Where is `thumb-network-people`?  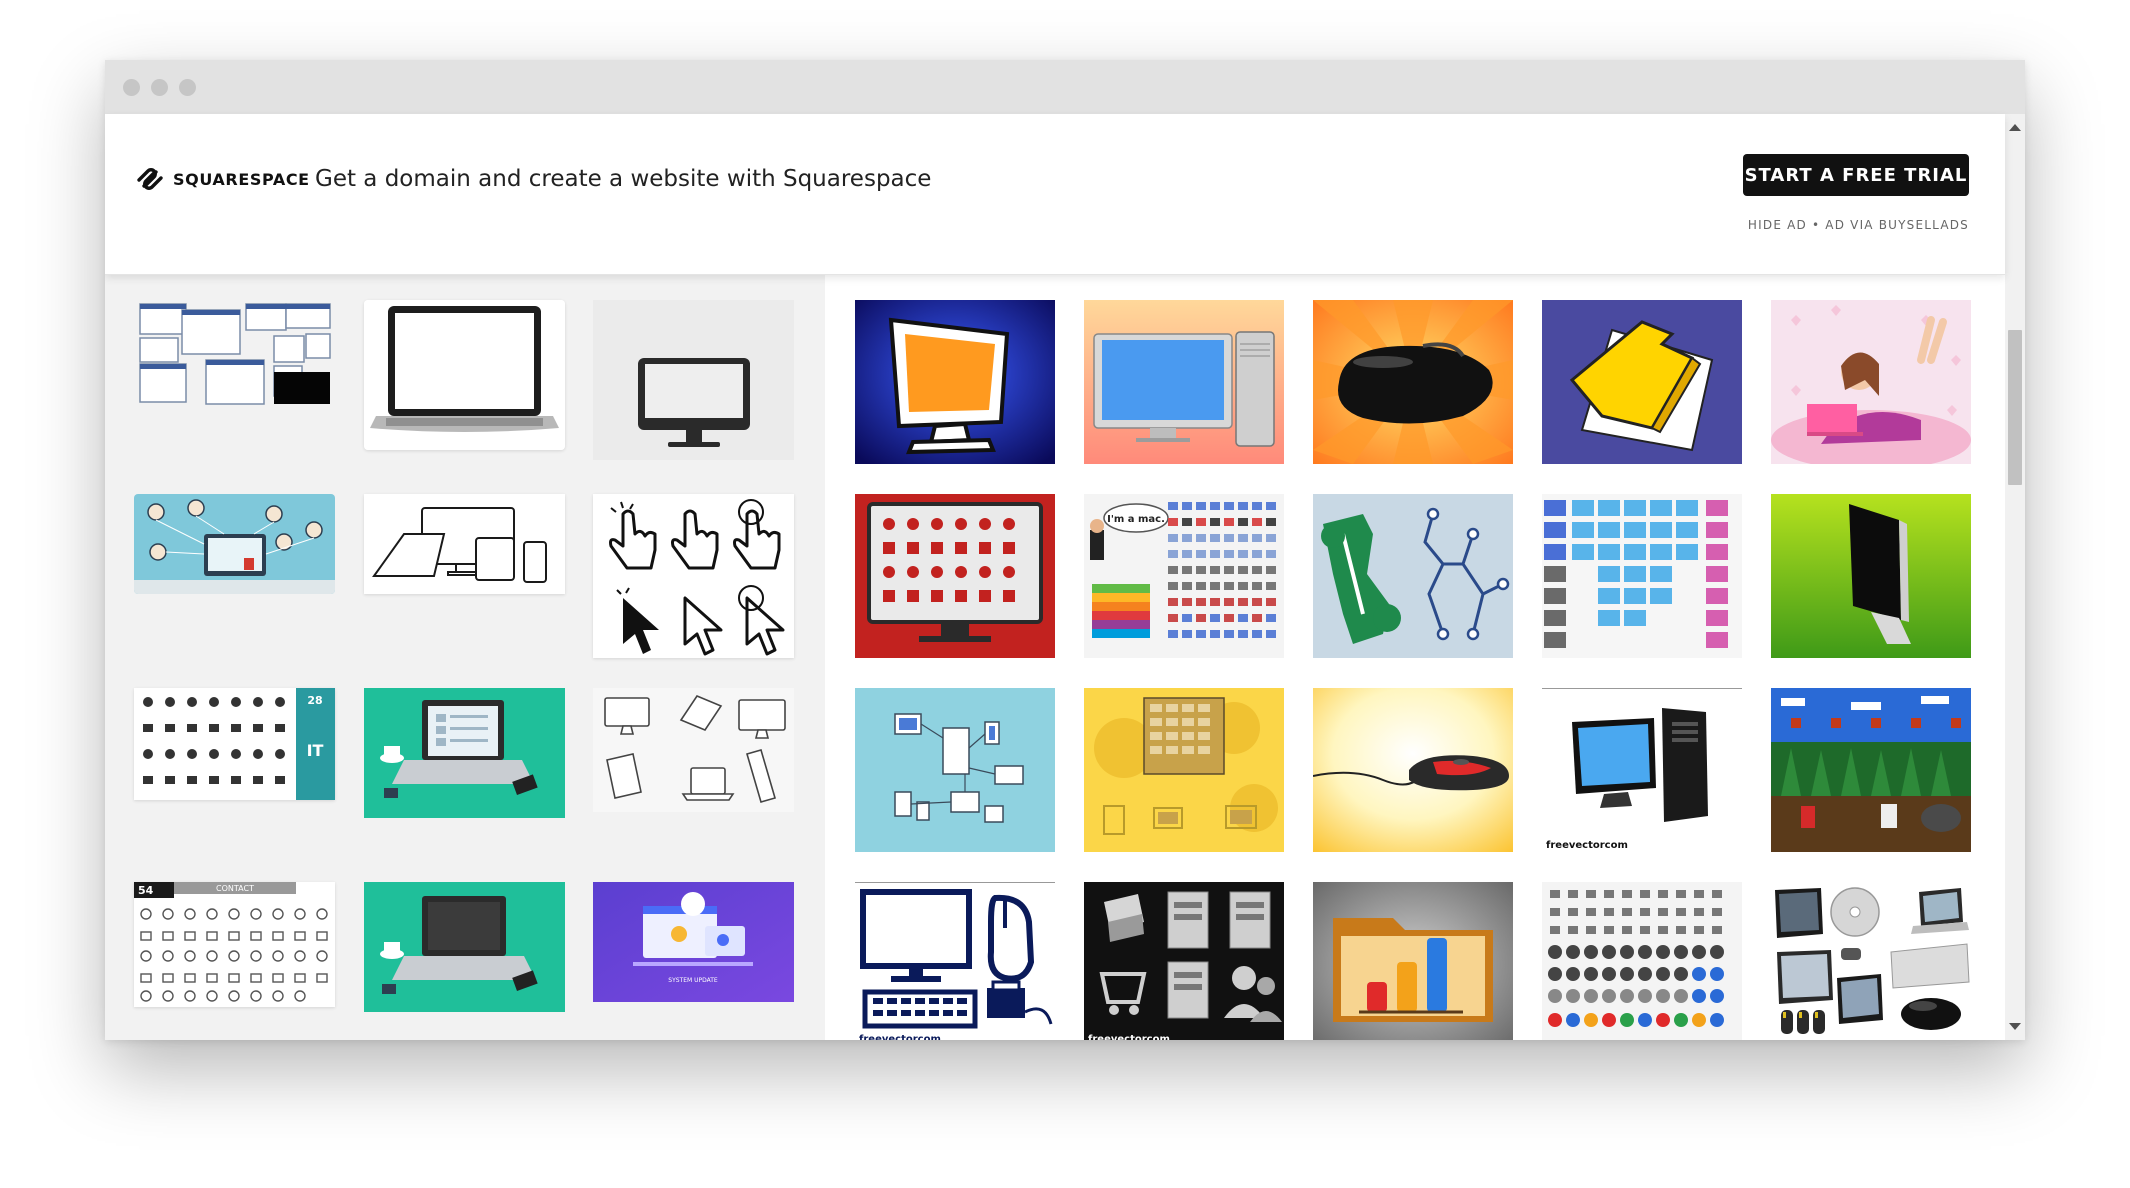
thumb-network-people is located at coordinates (234, 544).